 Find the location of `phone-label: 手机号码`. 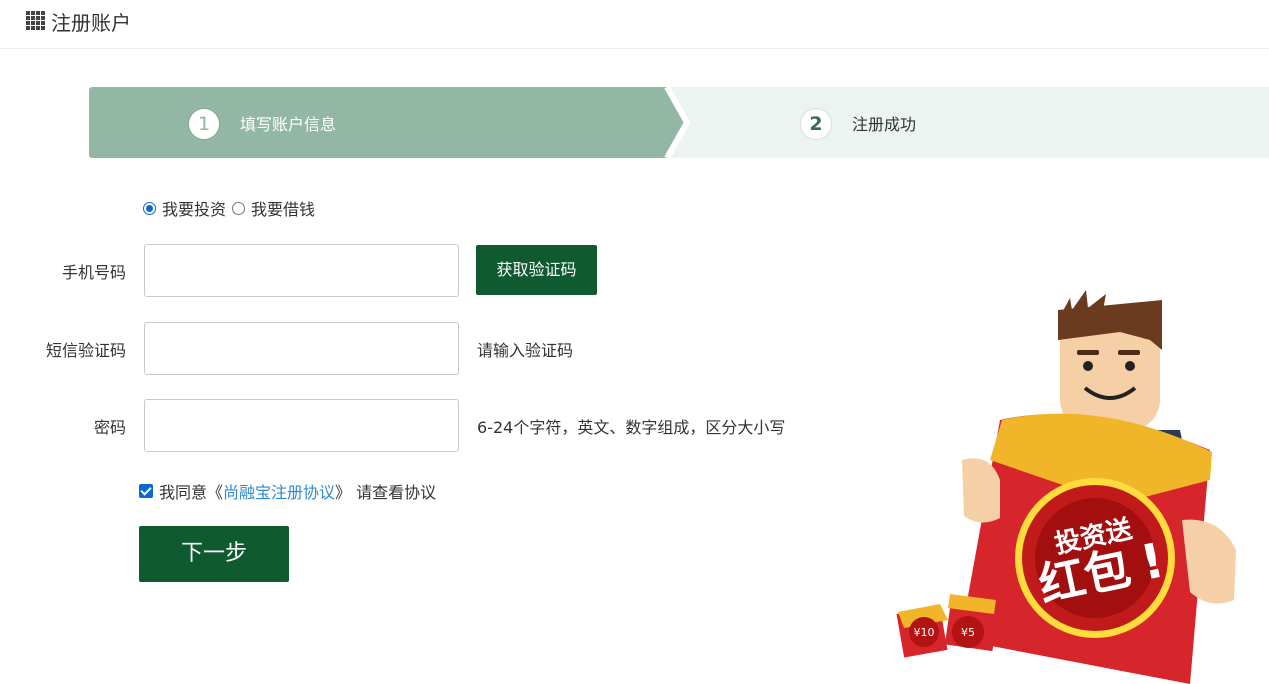

phone-label: 手机号码 is located at coordinates (93, 272).